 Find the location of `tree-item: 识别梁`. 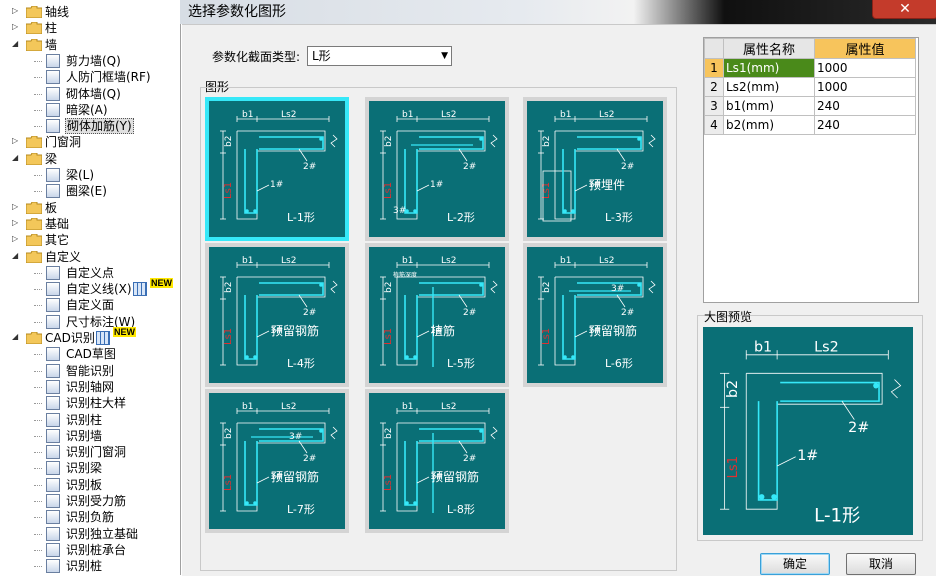

tree-item: 识别梁 is located at coordinates (90, 468).